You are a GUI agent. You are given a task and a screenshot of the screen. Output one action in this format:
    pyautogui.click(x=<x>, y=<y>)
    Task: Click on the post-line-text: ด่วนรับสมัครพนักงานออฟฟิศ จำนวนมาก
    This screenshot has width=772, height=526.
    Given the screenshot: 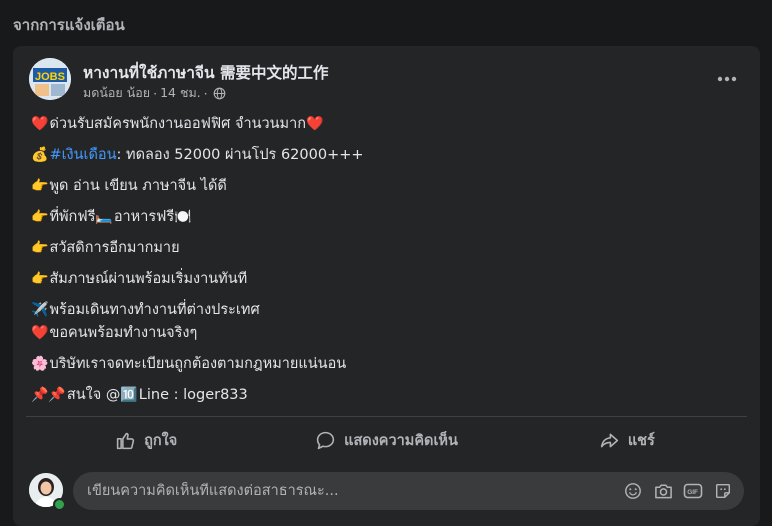 What is the action you would take?
    pyautogui.click(x=178, y=124)
    